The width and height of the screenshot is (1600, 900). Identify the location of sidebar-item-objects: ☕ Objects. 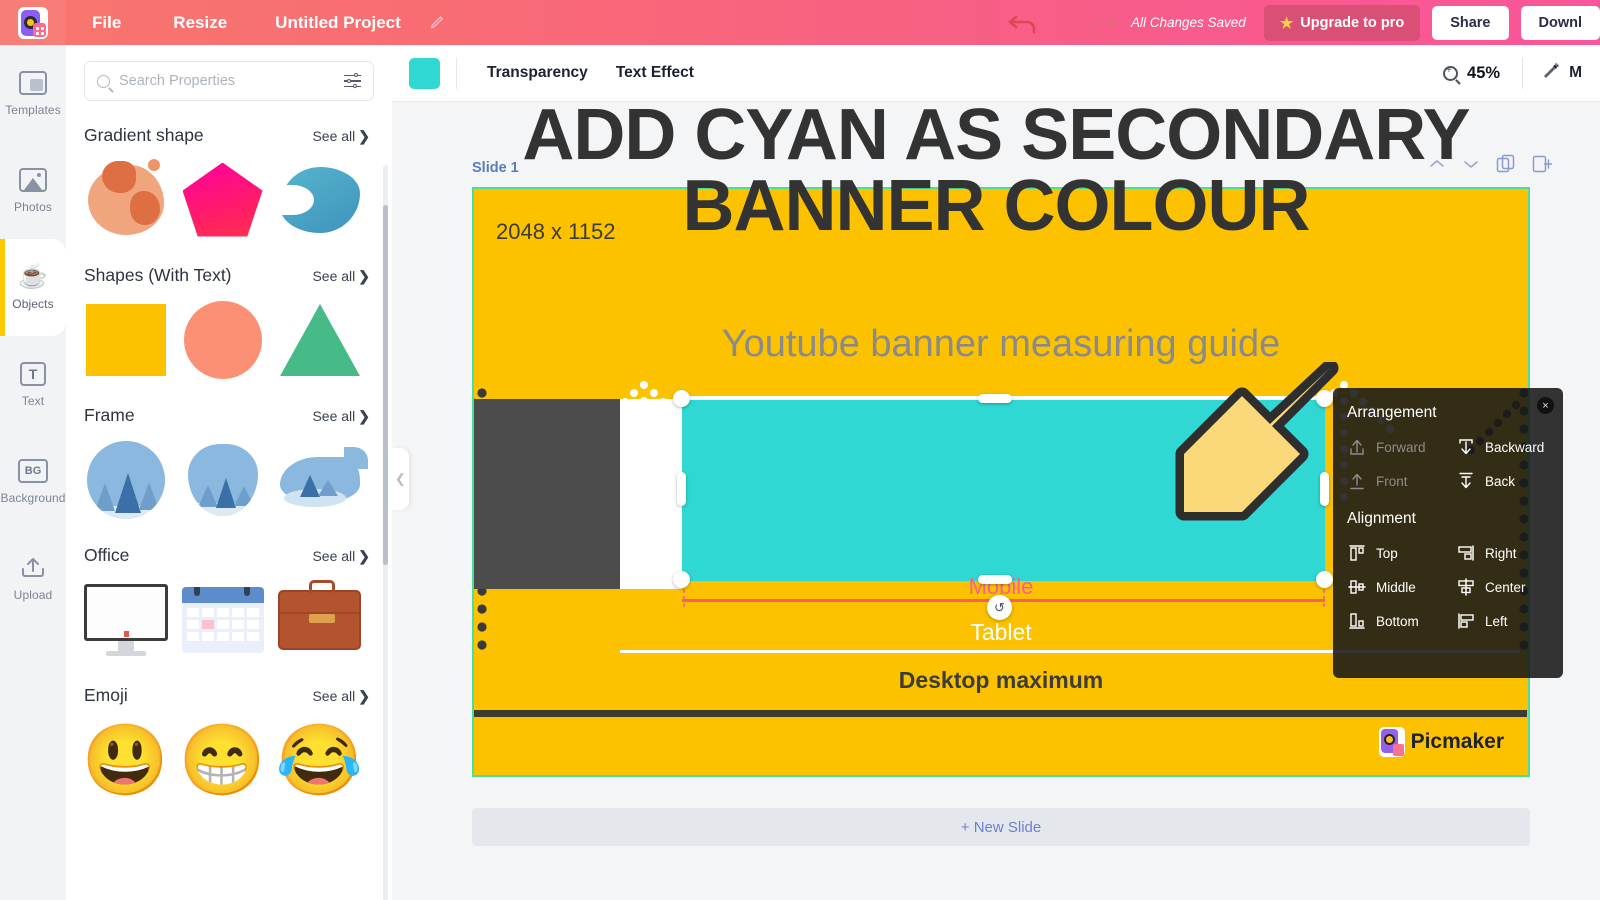
(33, 287).